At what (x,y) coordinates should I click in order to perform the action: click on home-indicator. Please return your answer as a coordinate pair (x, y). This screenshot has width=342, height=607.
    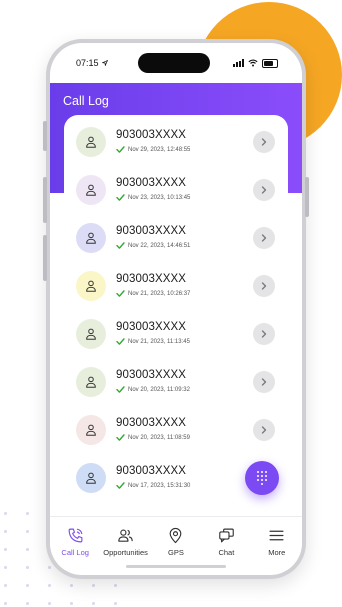
    Looking at the image, I should click on (176, 566).